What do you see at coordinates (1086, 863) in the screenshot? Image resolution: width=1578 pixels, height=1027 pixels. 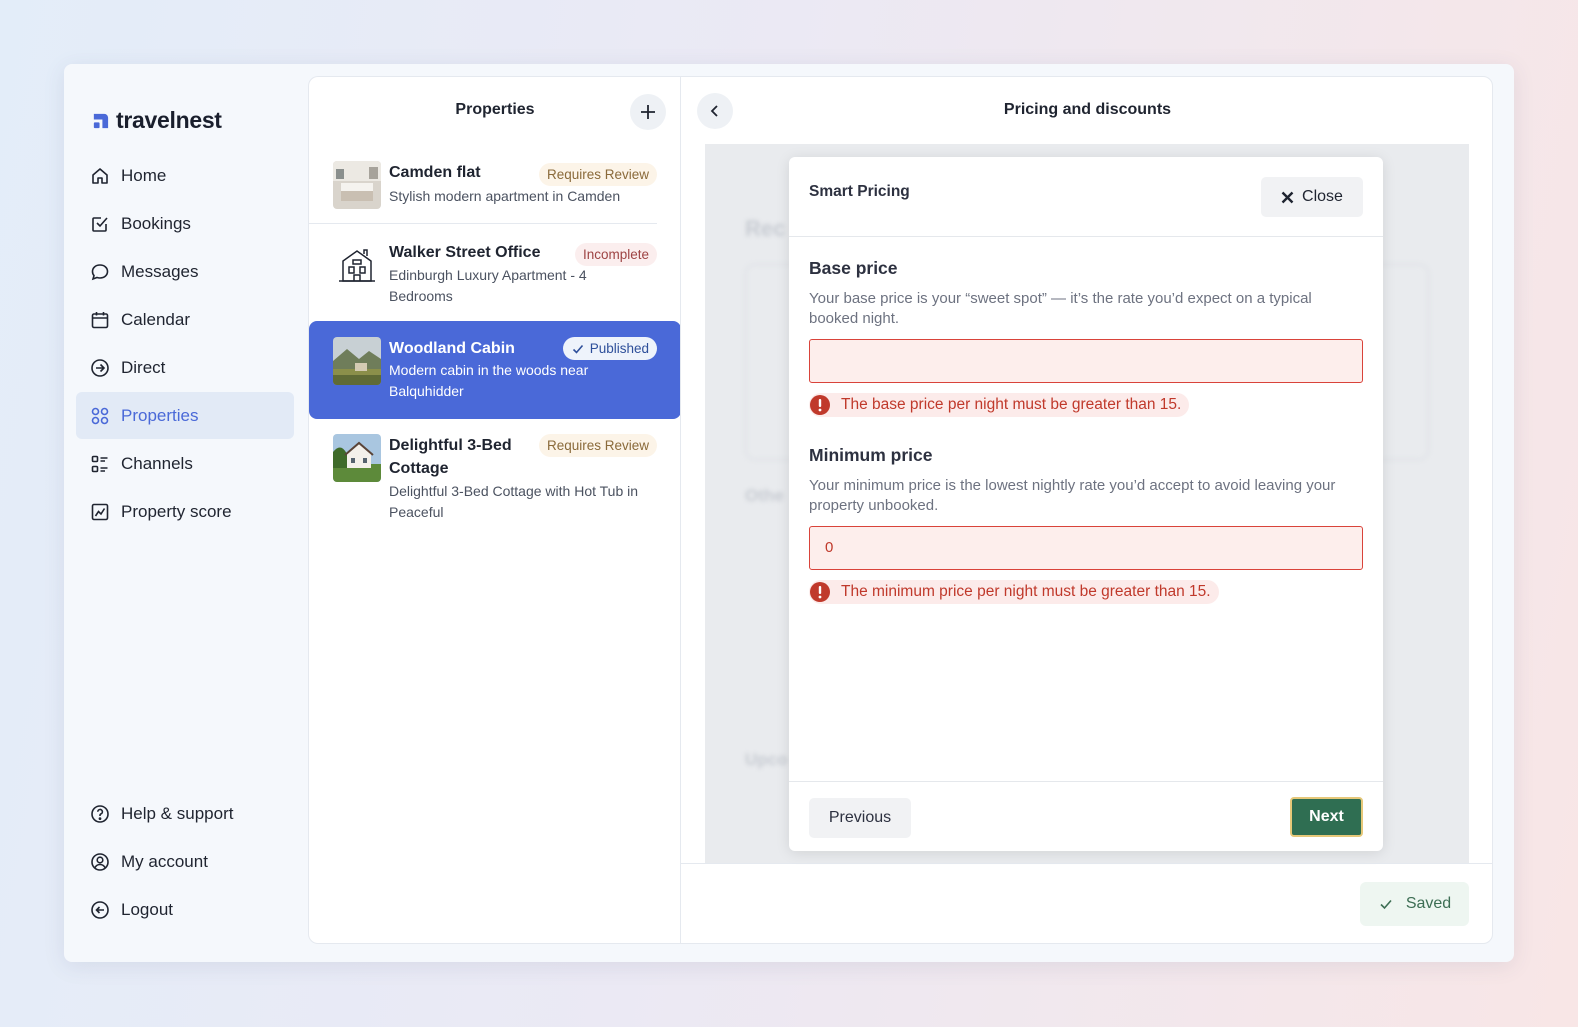 I see `footer-divider` at bounding box center [1086, 863].